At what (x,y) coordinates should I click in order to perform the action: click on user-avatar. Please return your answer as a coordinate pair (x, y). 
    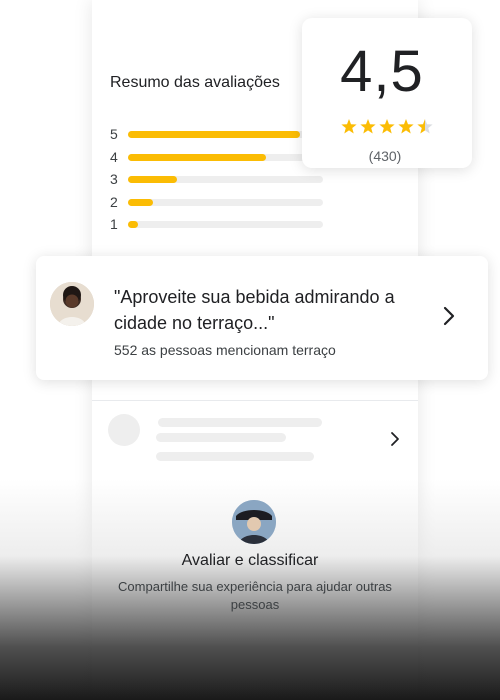
    Looking at the image, I should click on (254, 522).